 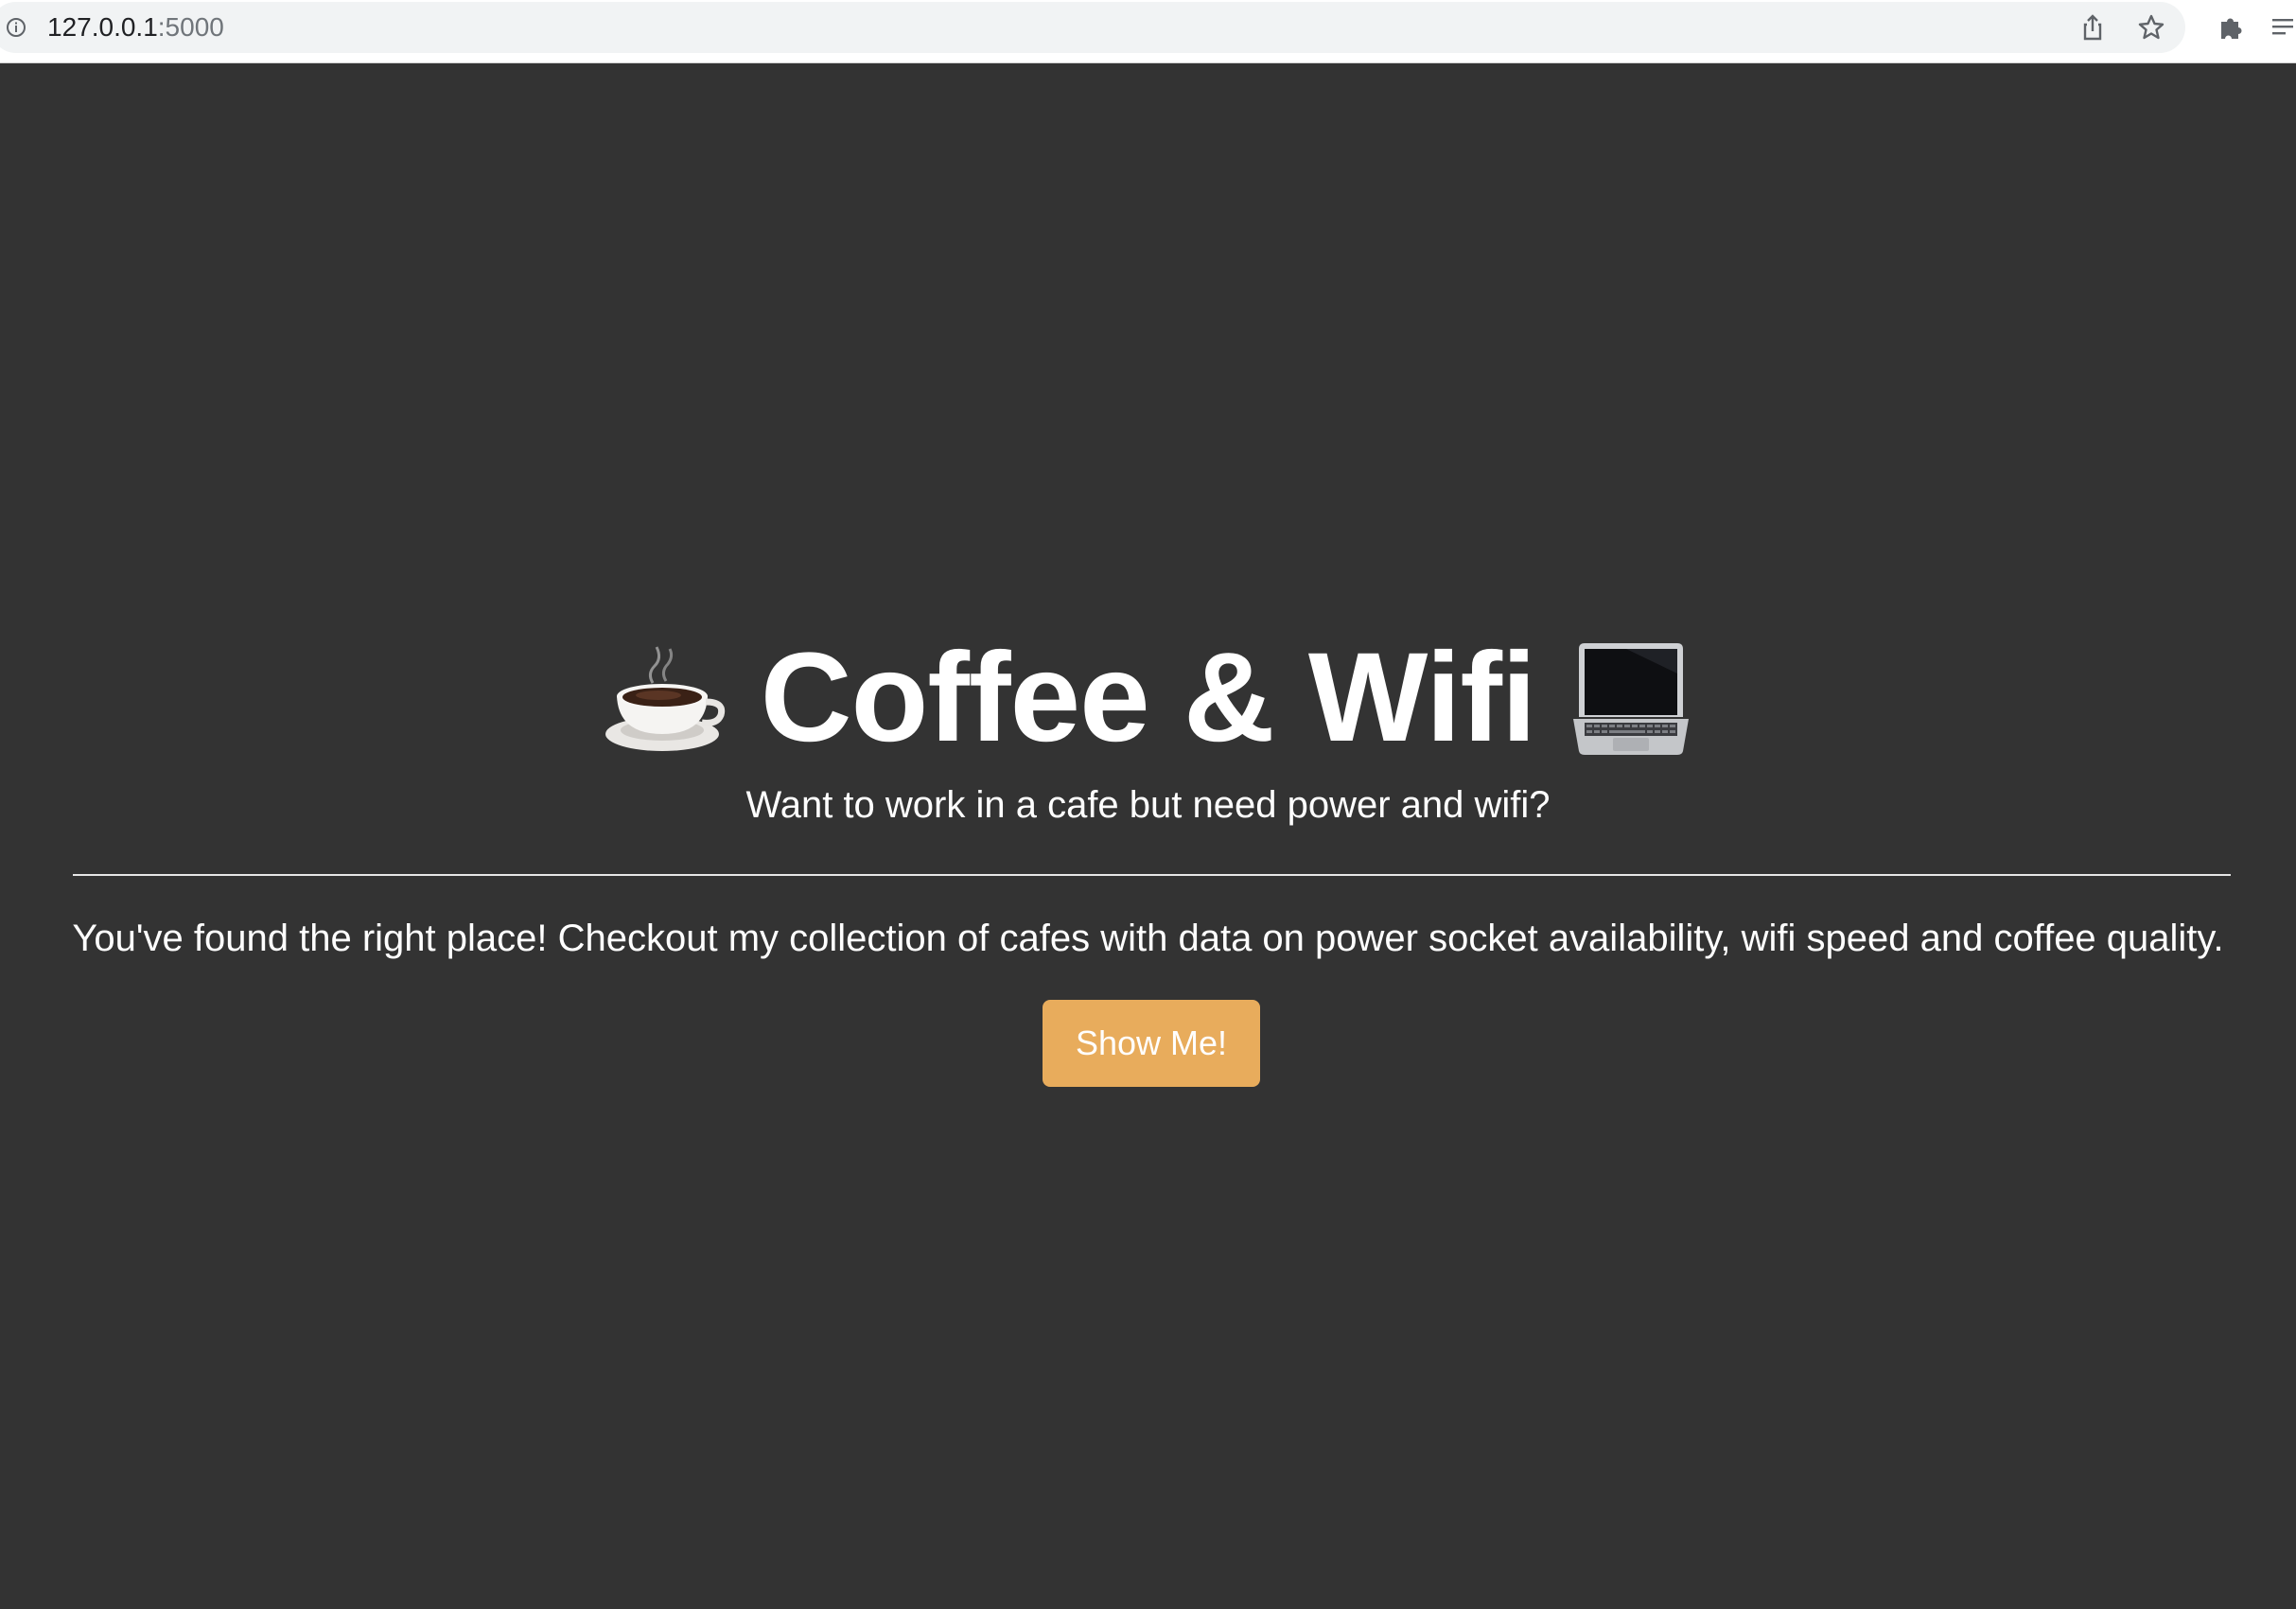 What do you see at coordinates (2092, 28) in the screenshot?
I see `share-icon` at bounding box center [2092, 28].